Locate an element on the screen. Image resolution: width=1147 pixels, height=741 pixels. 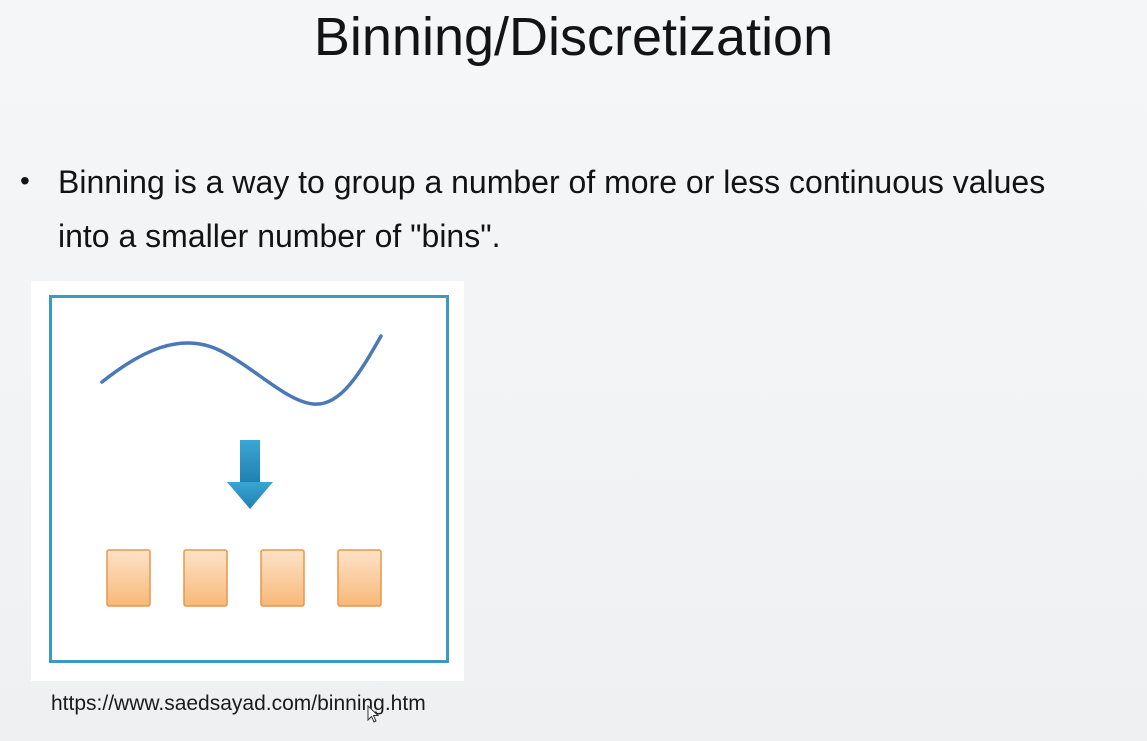
bins-row is located at coordinates (244, 578).